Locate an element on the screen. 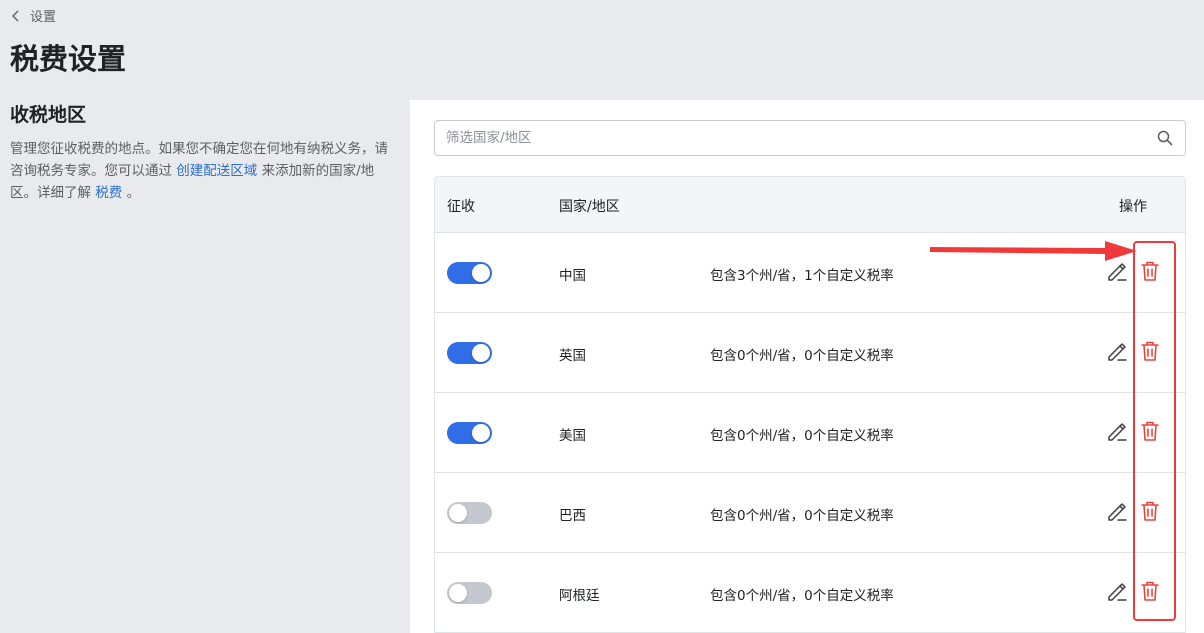  country-name: 阿根廷 is located at coordinates (579, 596).